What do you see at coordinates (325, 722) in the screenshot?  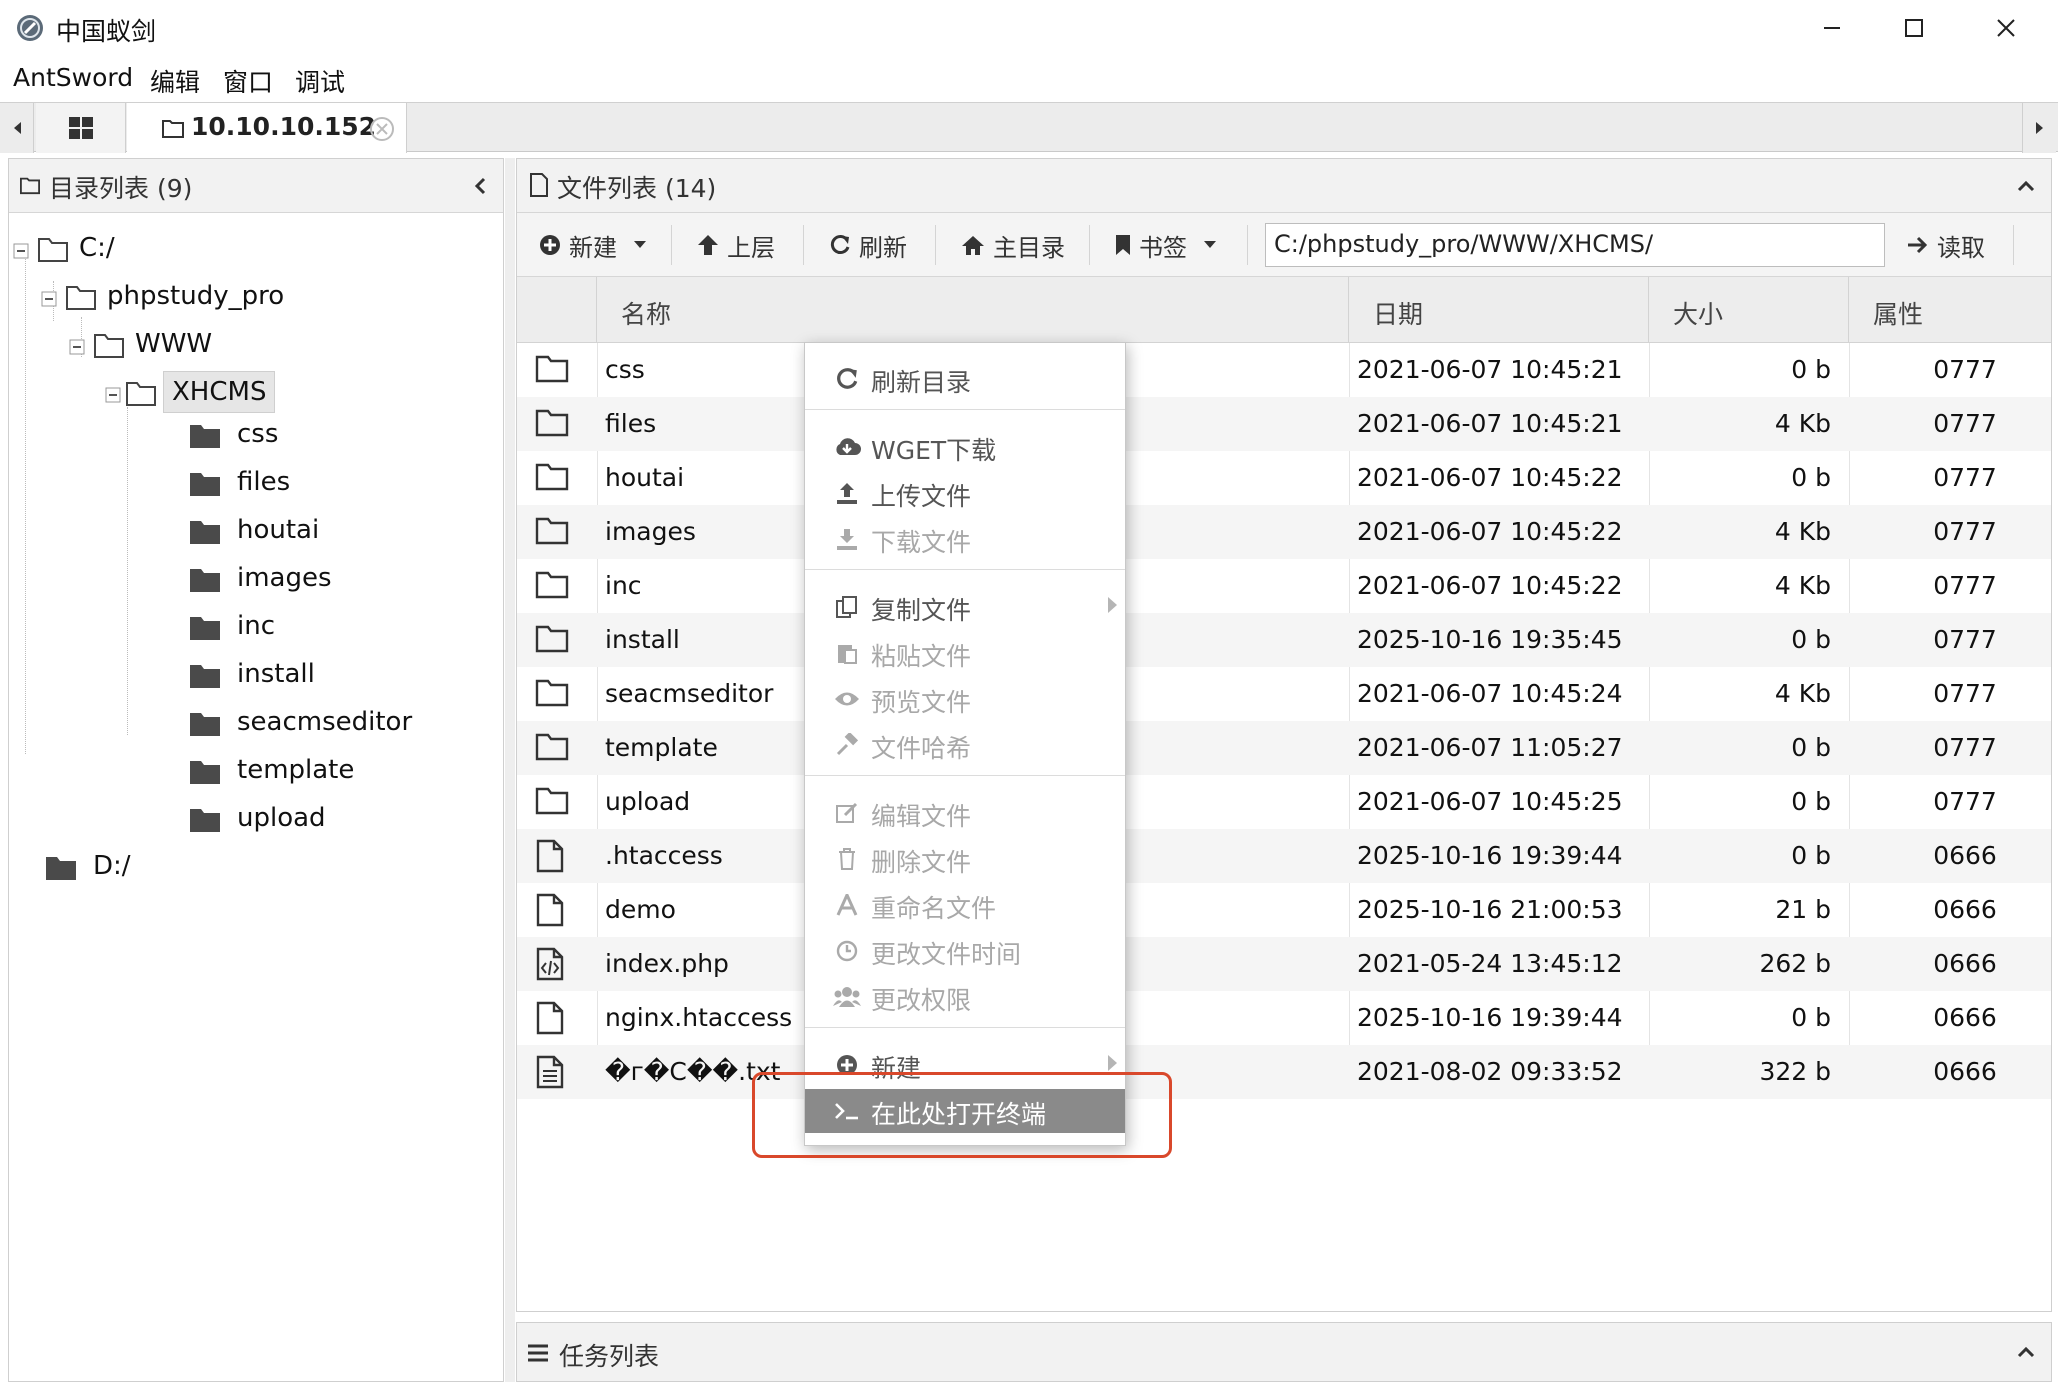 I see `tree-label-child: seacmseditor` at bounding box center [325, 722].